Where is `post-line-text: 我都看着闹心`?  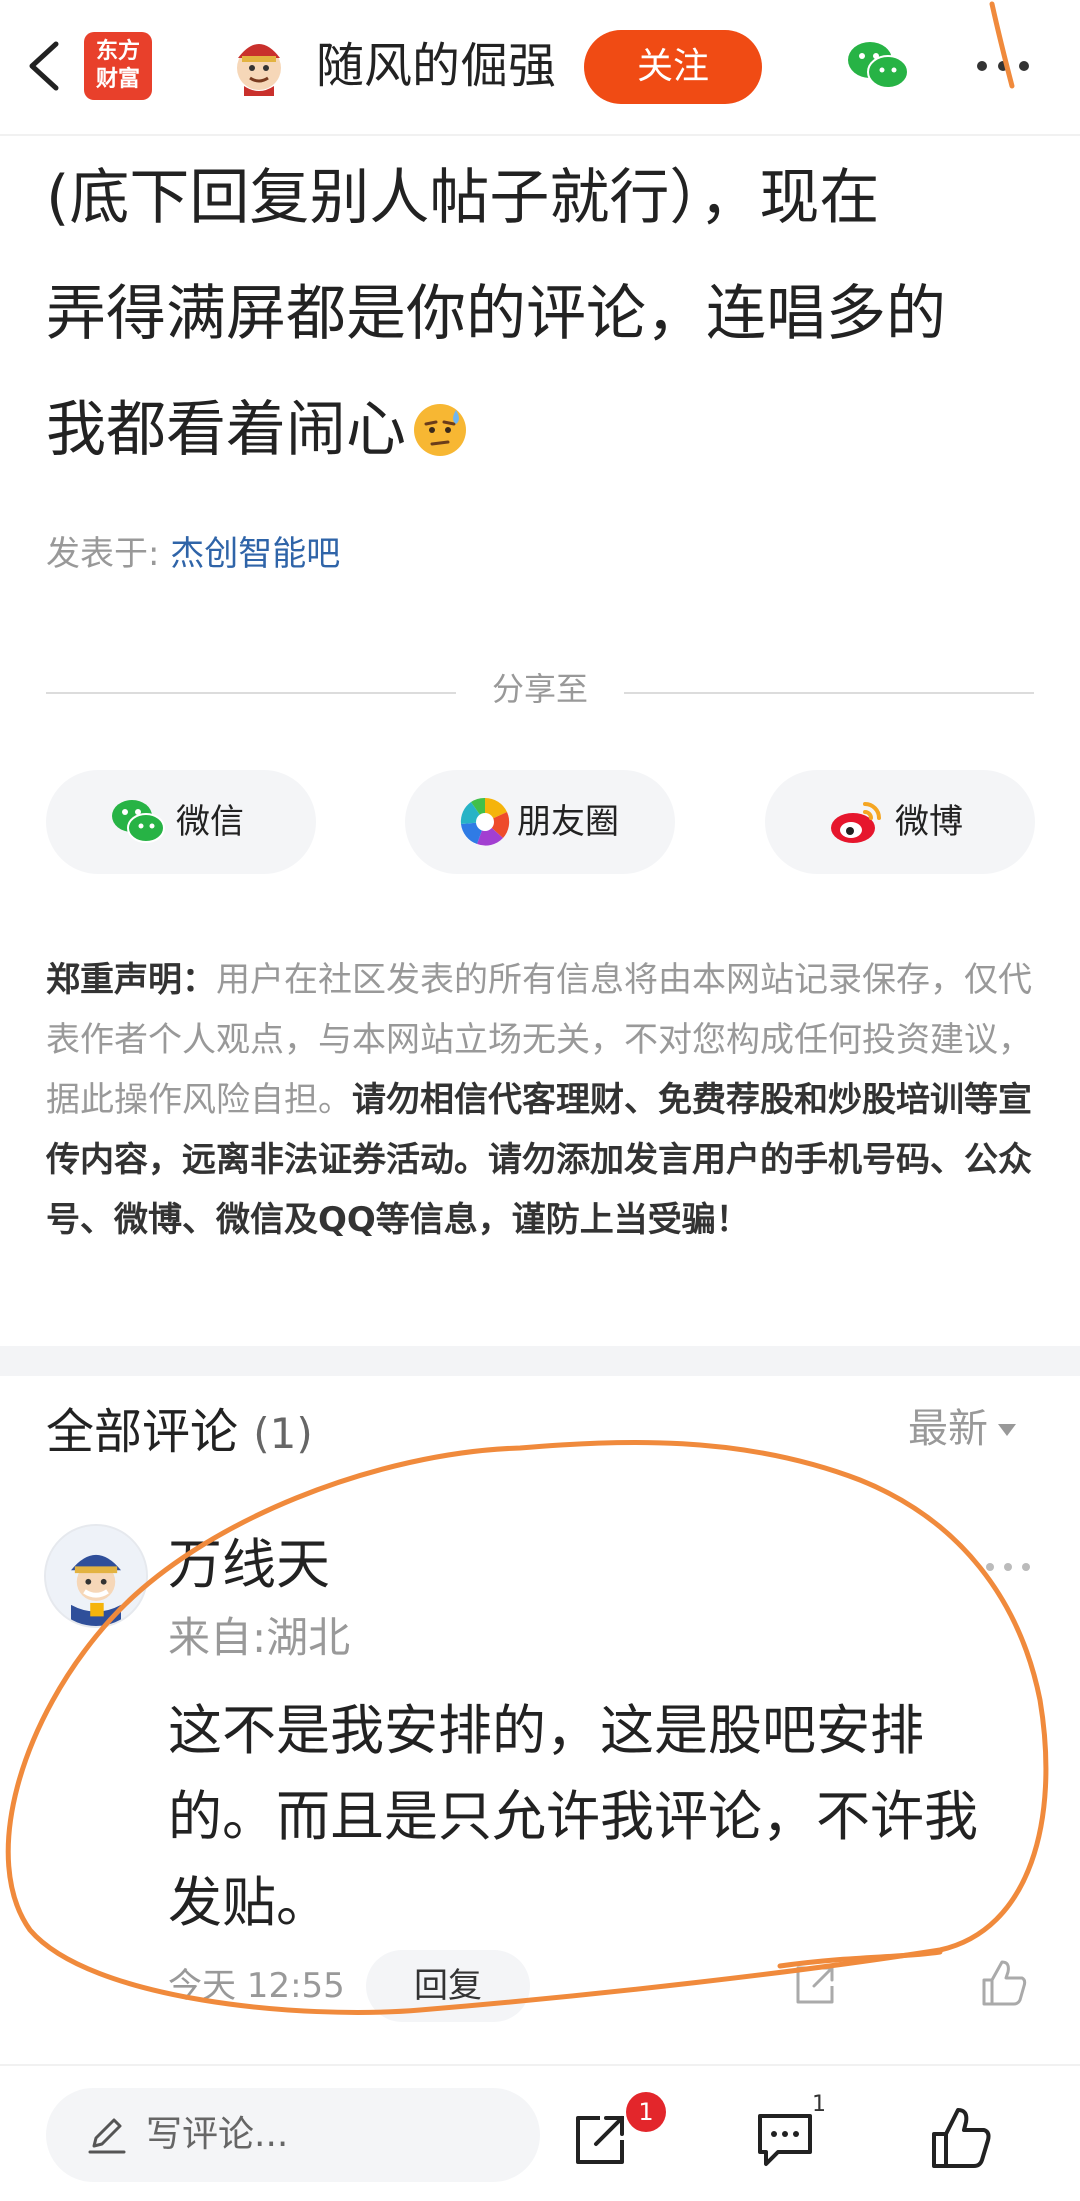 post-line-text: 我都看着闹心 is located at coordinates (226, 430).